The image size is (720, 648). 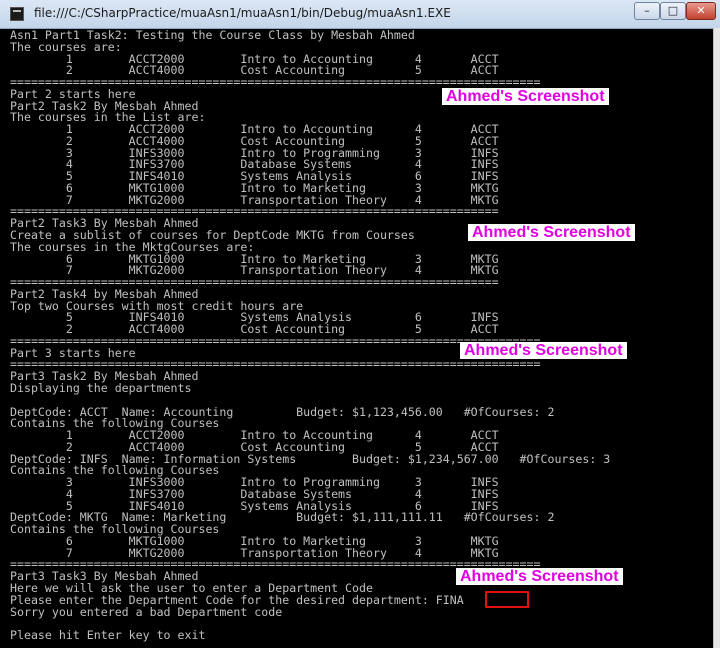 What do you see at coordinates (17, 14) in the screenshot?
I see `console-app-icon` at bounding box center [17, 14].